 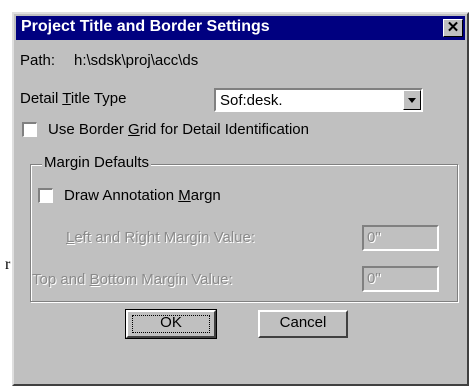 What do you see at coordinates (412, 100) in the screenshot?
I see `chevron-down-icon` at bounding box center [412, 100].